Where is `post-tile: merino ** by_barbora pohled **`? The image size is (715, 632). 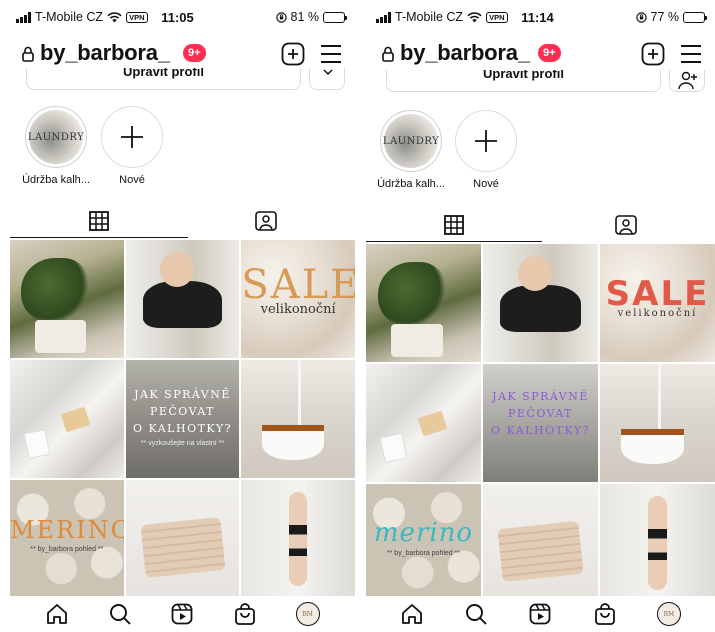 post-tile: merino ** by_barbora pohled ** is located at coordinates (423, 543).